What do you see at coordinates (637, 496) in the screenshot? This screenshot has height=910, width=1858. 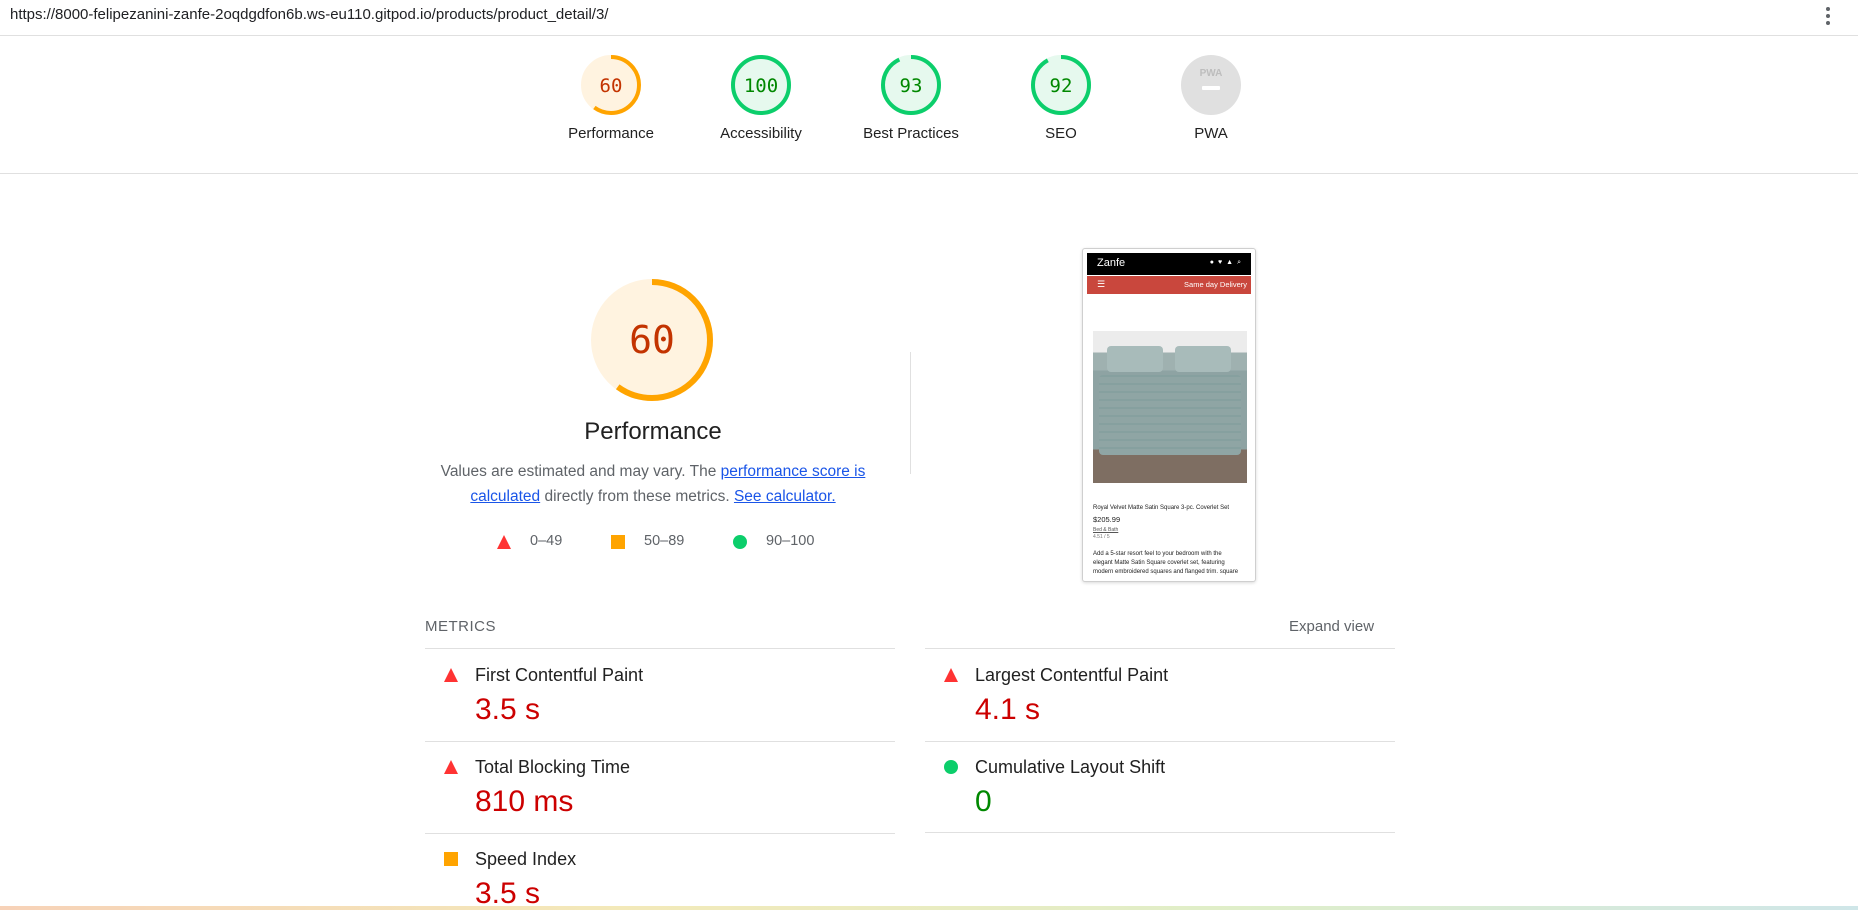 I see `desc-text: directly from these metrics.` at bounding box center [637, 496].